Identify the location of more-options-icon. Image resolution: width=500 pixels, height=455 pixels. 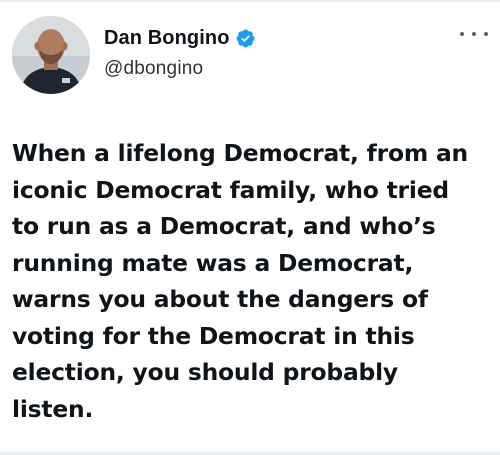
(474, 34).